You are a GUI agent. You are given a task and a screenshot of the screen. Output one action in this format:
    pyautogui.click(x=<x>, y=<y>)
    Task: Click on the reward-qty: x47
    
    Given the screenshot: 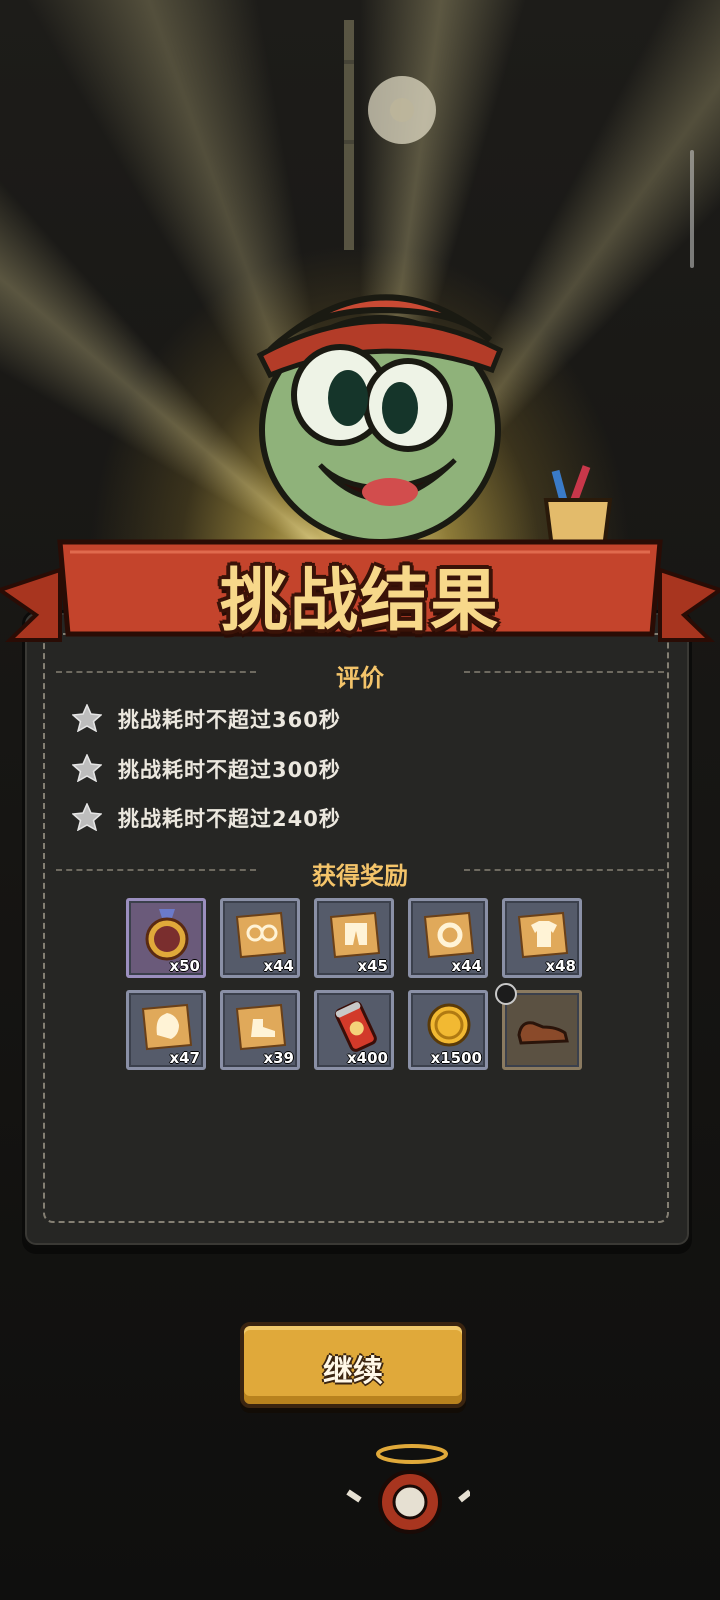 What is the action you would take?
    pyautogui.click(x=184, y=1058)
    